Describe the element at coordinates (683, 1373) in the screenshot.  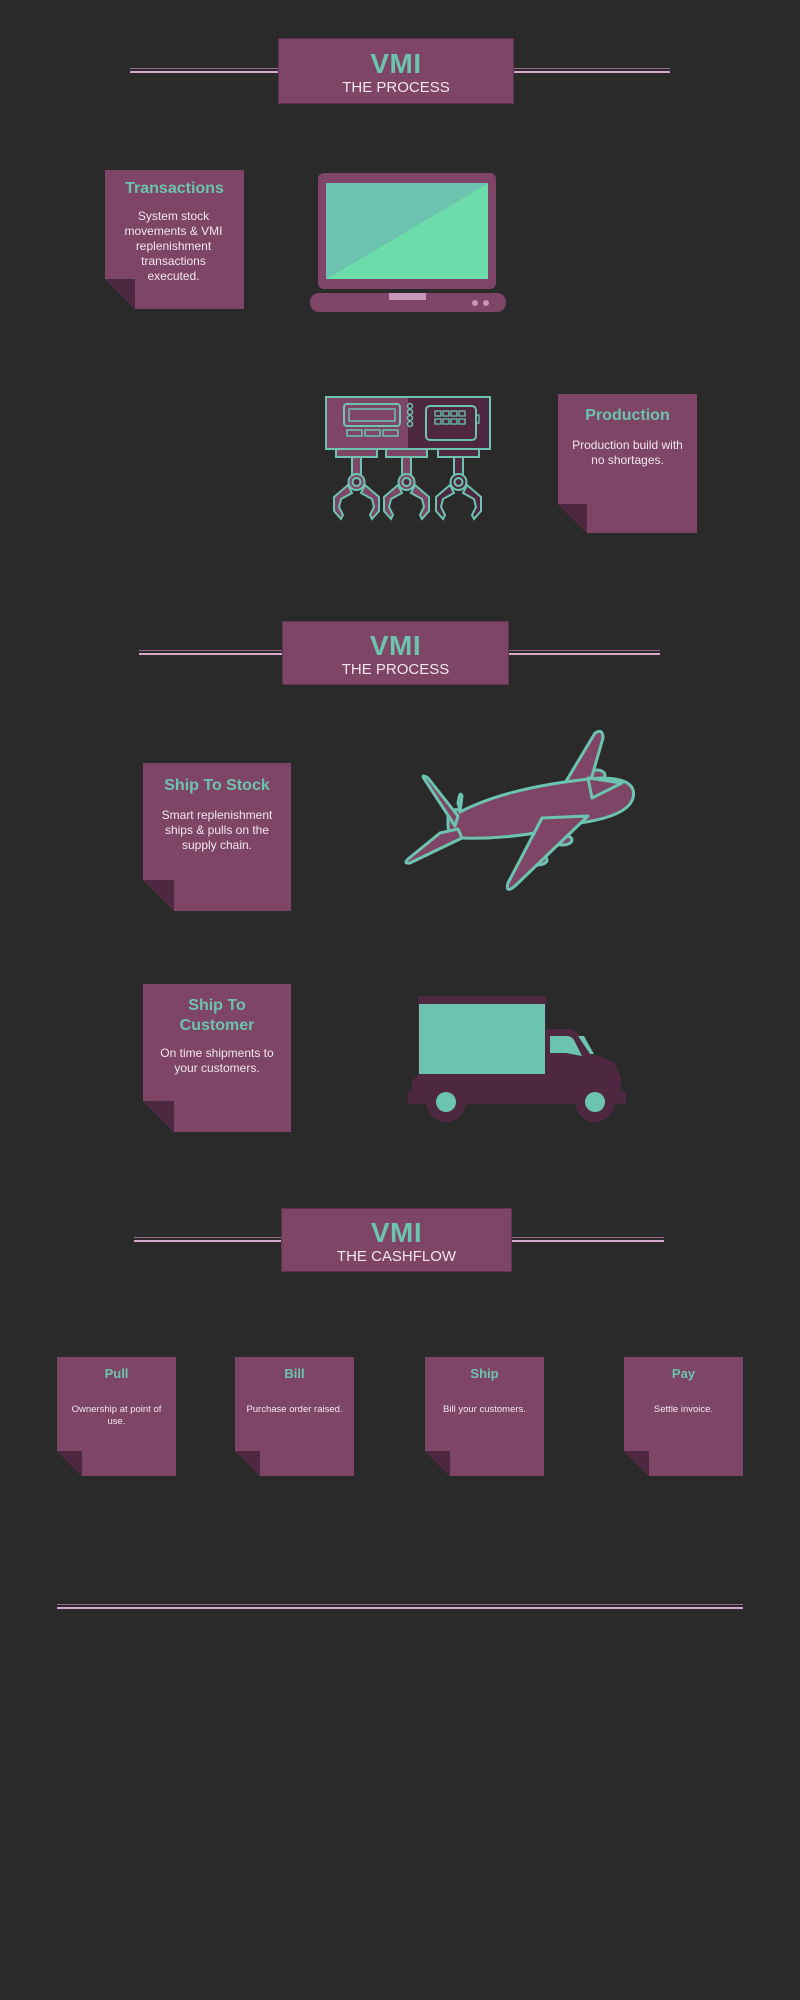
I see `card-title: Pay` at that location.